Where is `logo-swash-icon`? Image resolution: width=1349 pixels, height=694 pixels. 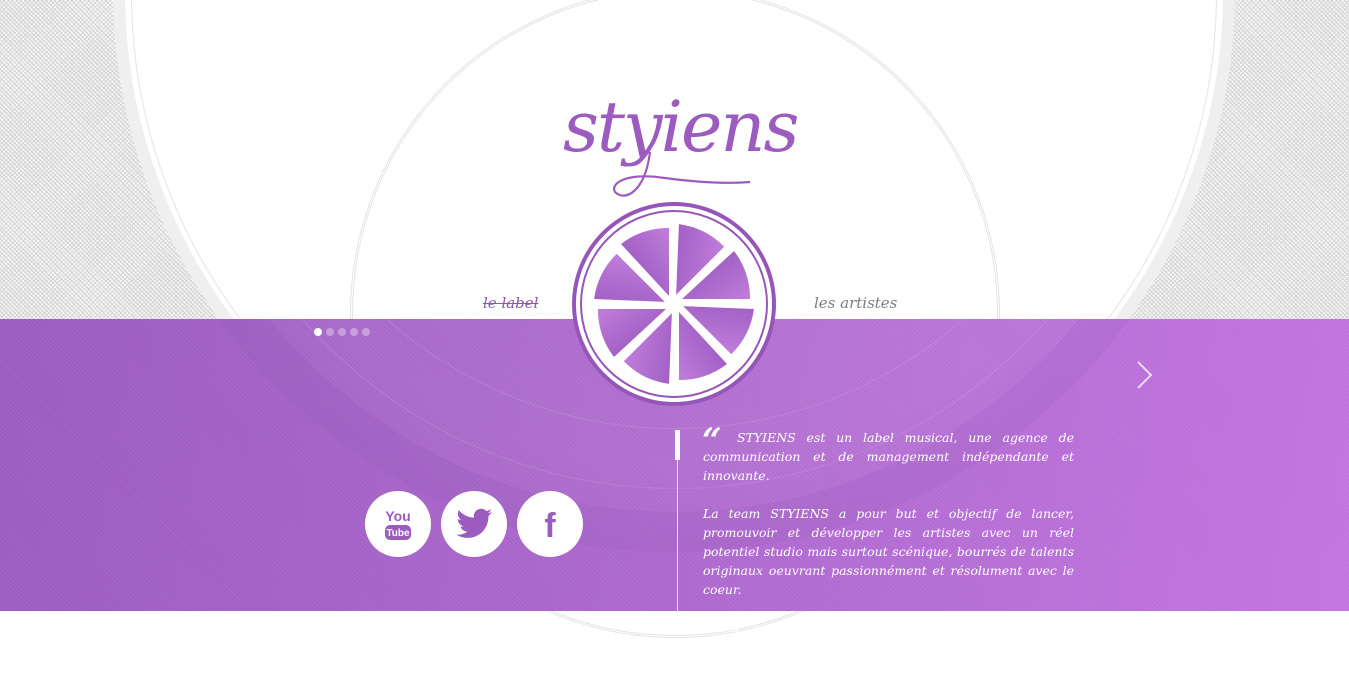 logo-swash-icon is located at coordinates (682, 174).